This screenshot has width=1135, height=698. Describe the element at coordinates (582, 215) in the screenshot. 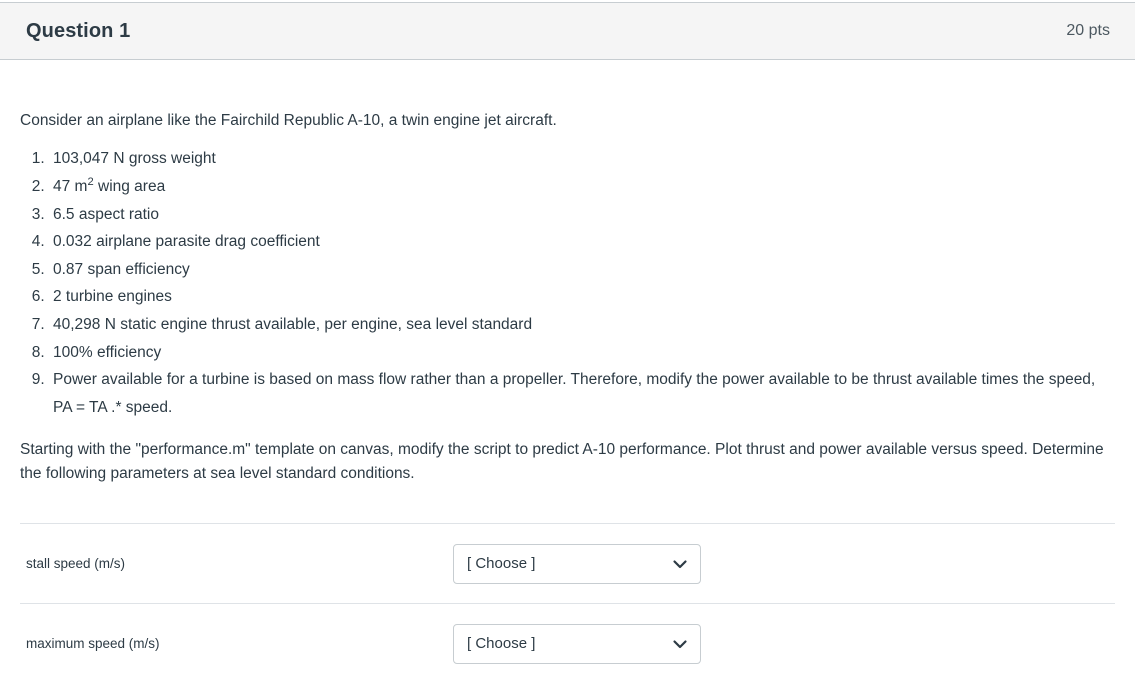

I see `list-item: 6.5 aspect ratio` at that location.